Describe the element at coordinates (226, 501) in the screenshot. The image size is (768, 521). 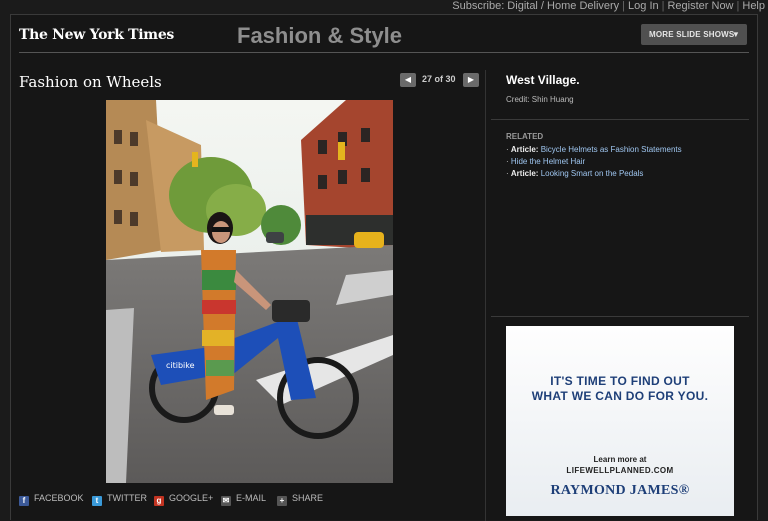
I see `email-icon: ✉` at that location.